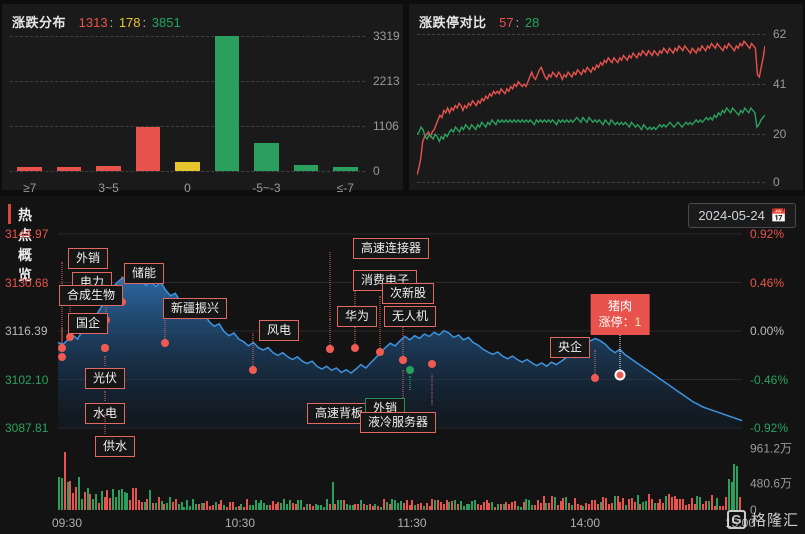 This screenshot has width=805, height=534. Describe the element at coordinates (780, 34) in the screenshot. I see `y-tick-label: 62` at that location.